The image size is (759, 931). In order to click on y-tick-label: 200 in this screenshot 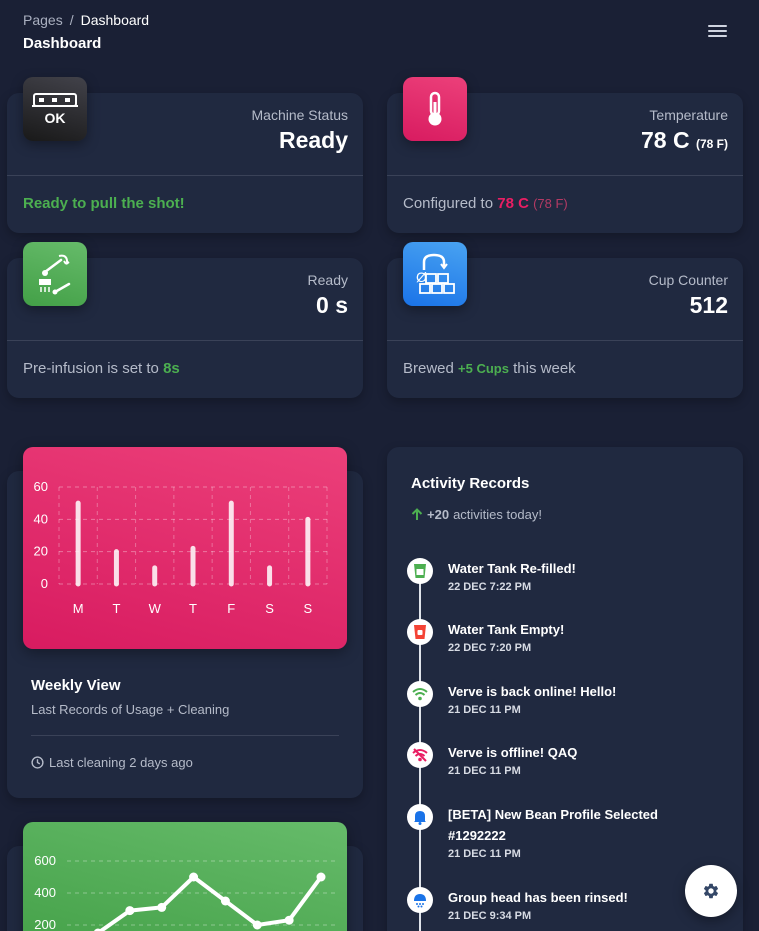, I will do `click(45, 924)`.